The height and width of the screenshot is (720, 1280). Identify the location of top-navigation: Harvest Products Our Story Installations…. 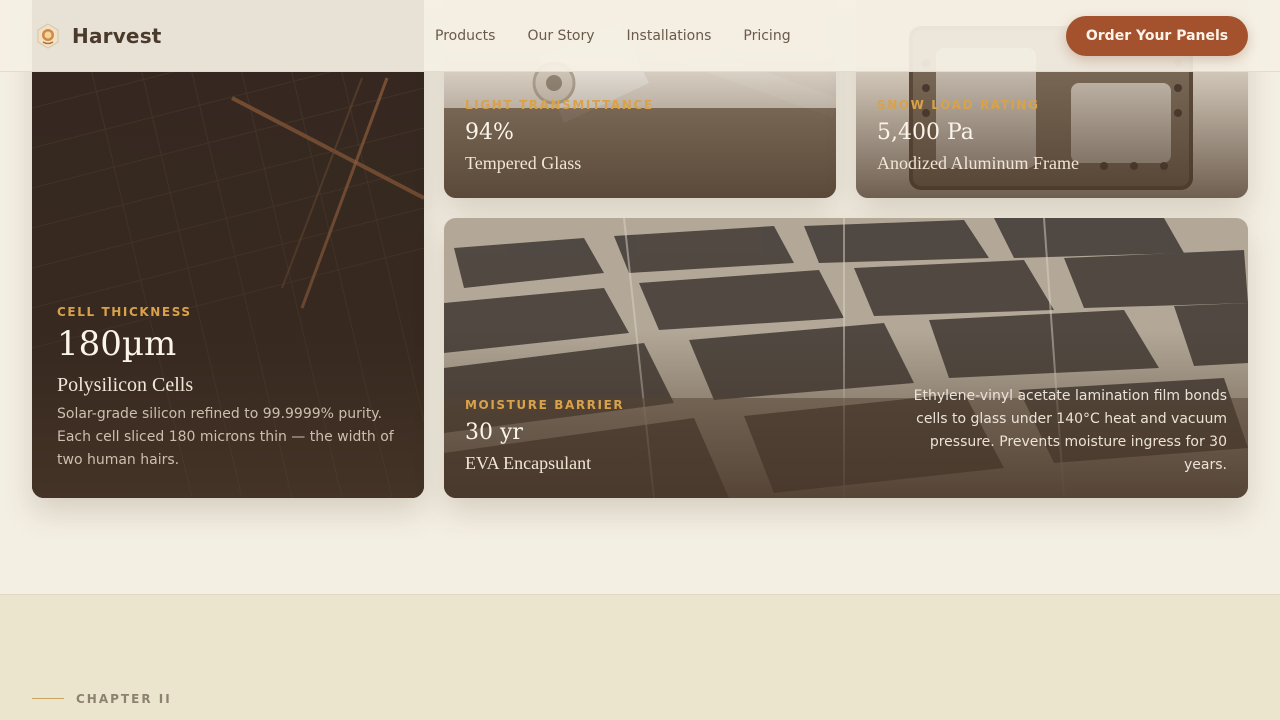
(640, 36).